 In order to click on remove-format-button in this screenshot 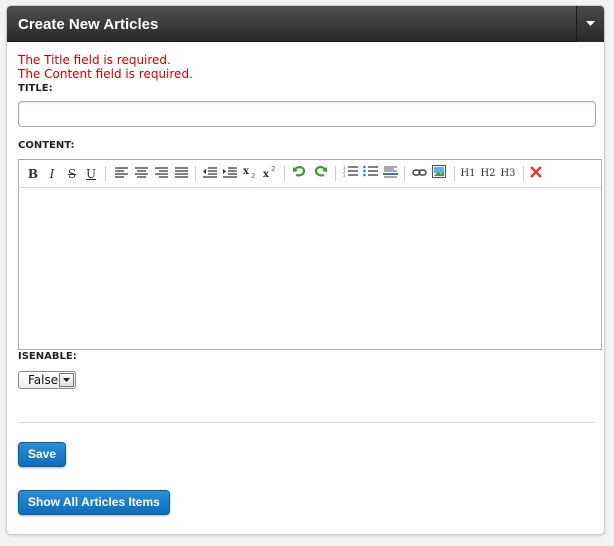, I will do `click(536, 174)`.